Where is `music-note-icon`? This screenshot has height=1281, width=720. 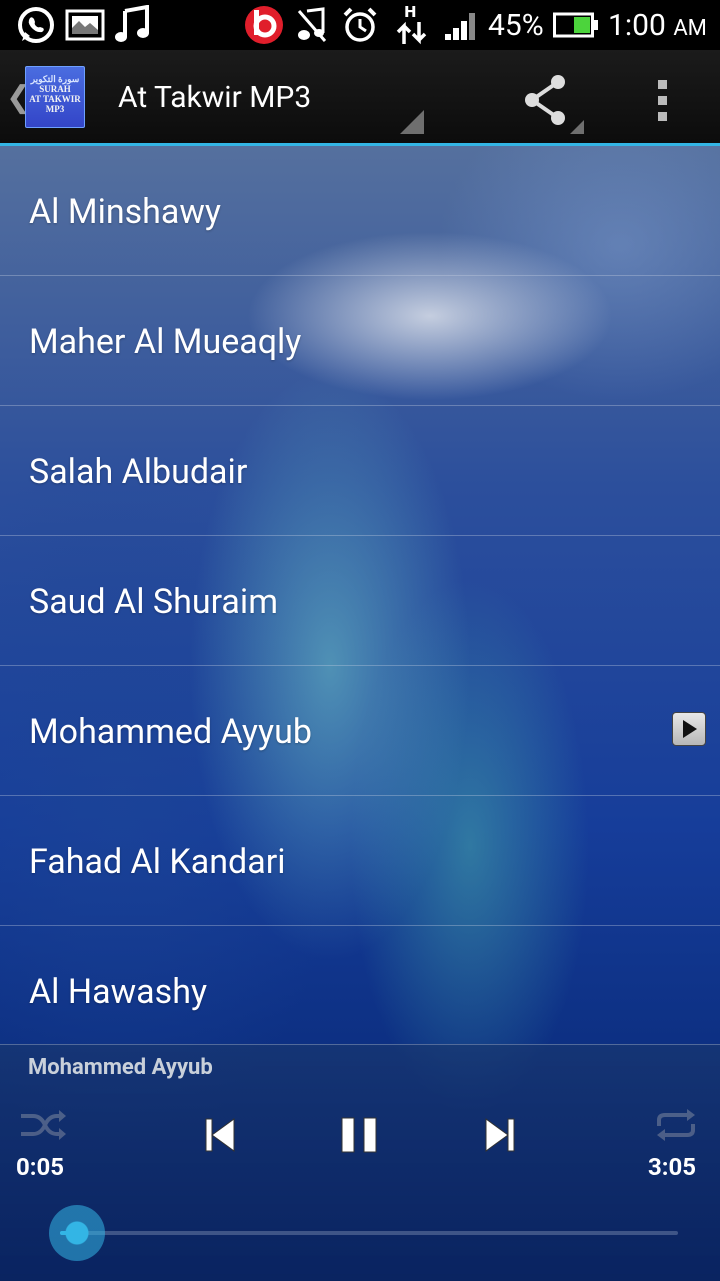 music-note-icon is located at coordinates (132, 25).